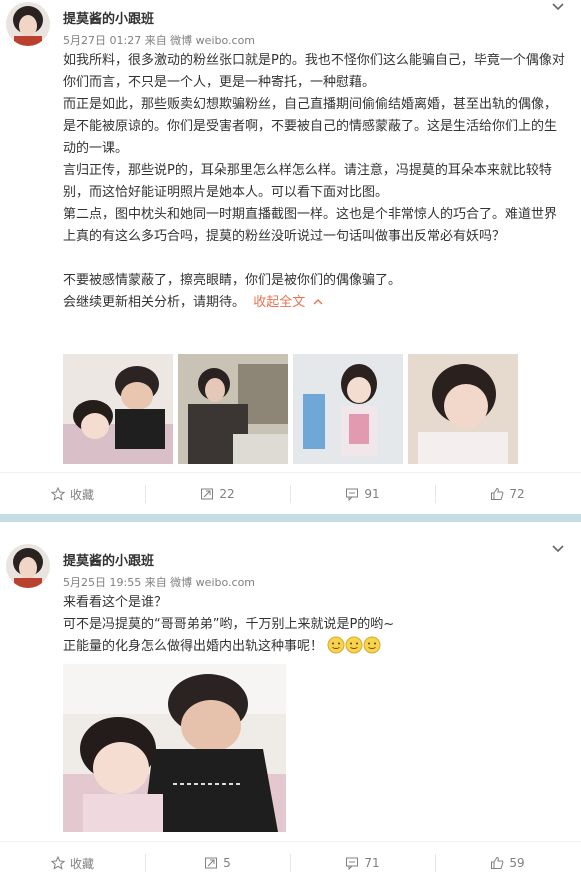  Describe the element at coordinates (115, 602) in the screenshot. I see `post-line: 来看看这个是谁？` at that location.